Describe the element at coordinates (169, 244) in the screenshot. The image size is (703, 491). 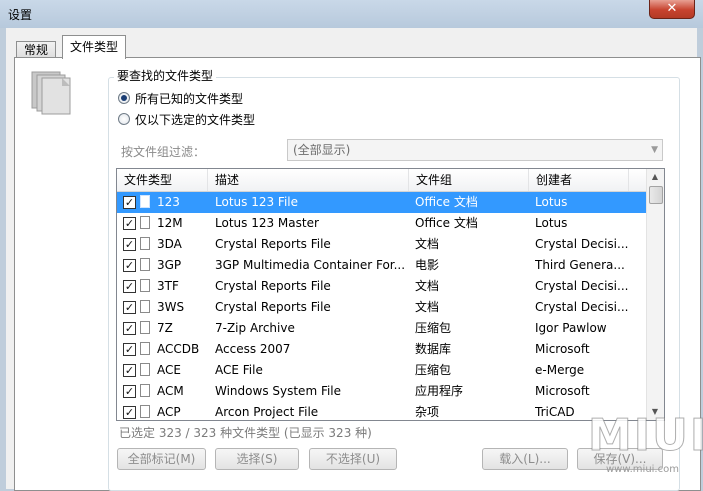
I see `cell-type: 3DA` at that location.